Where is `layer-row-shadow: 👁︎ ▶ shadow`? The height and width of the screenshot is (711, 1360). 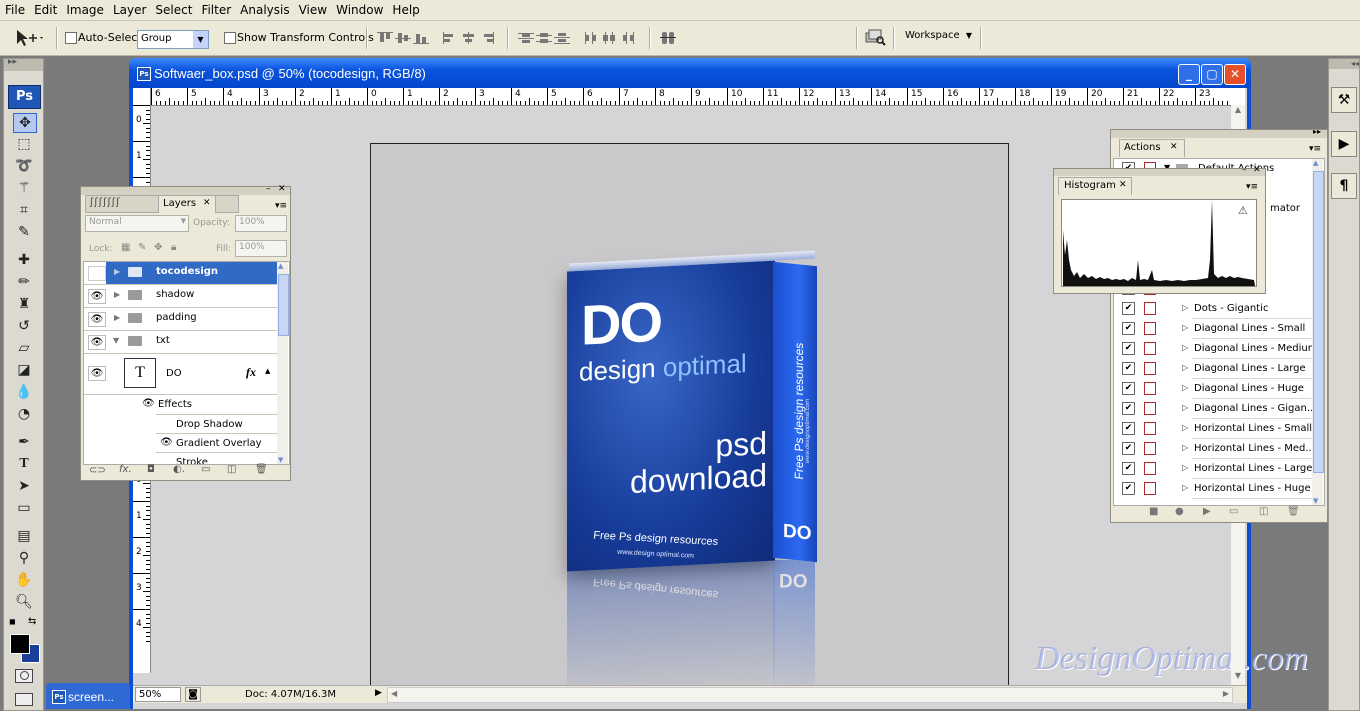
layer-row-shadow: 👁︎ ▶ shadow is located at coordinates (180, 296).